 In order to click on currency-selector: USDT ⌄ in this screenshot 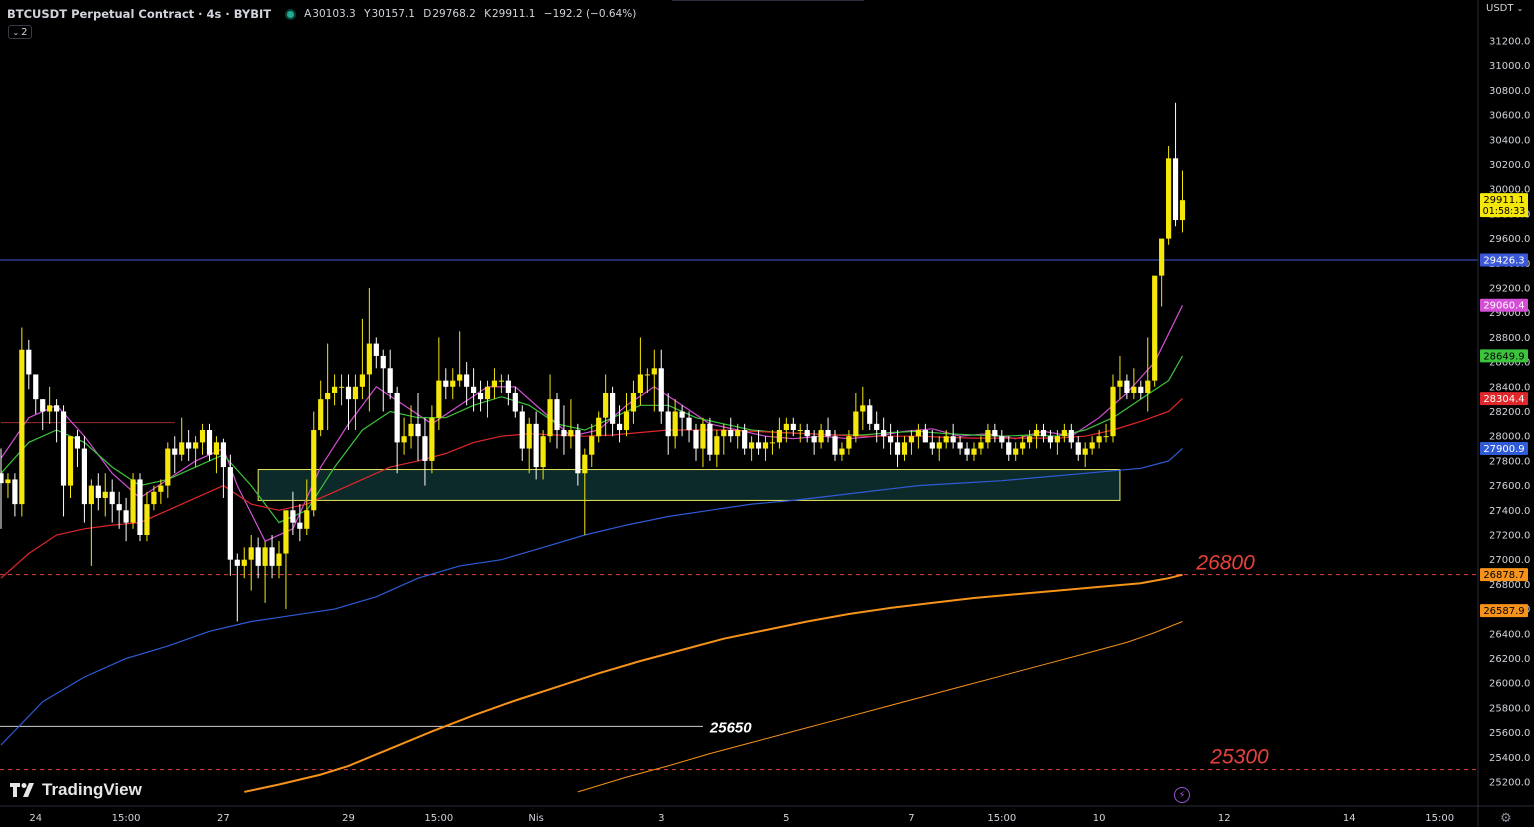, I will do `click(1504, 8)`.